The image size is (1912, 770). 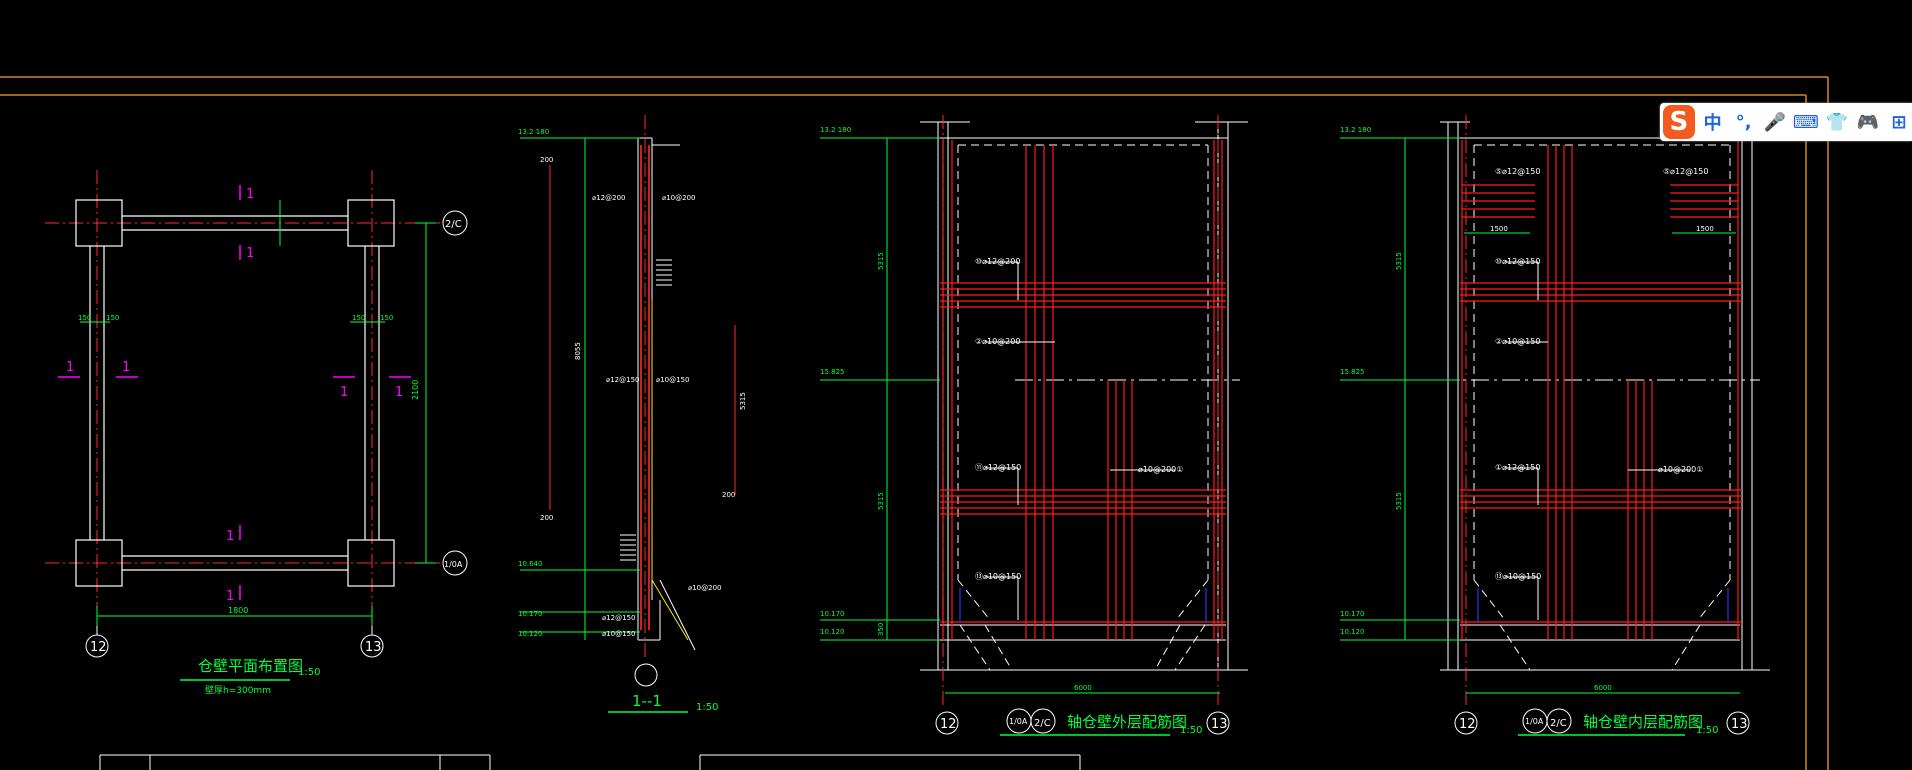 I want to click on section-mark-bottom2: 1, so click(x=230, y=596).